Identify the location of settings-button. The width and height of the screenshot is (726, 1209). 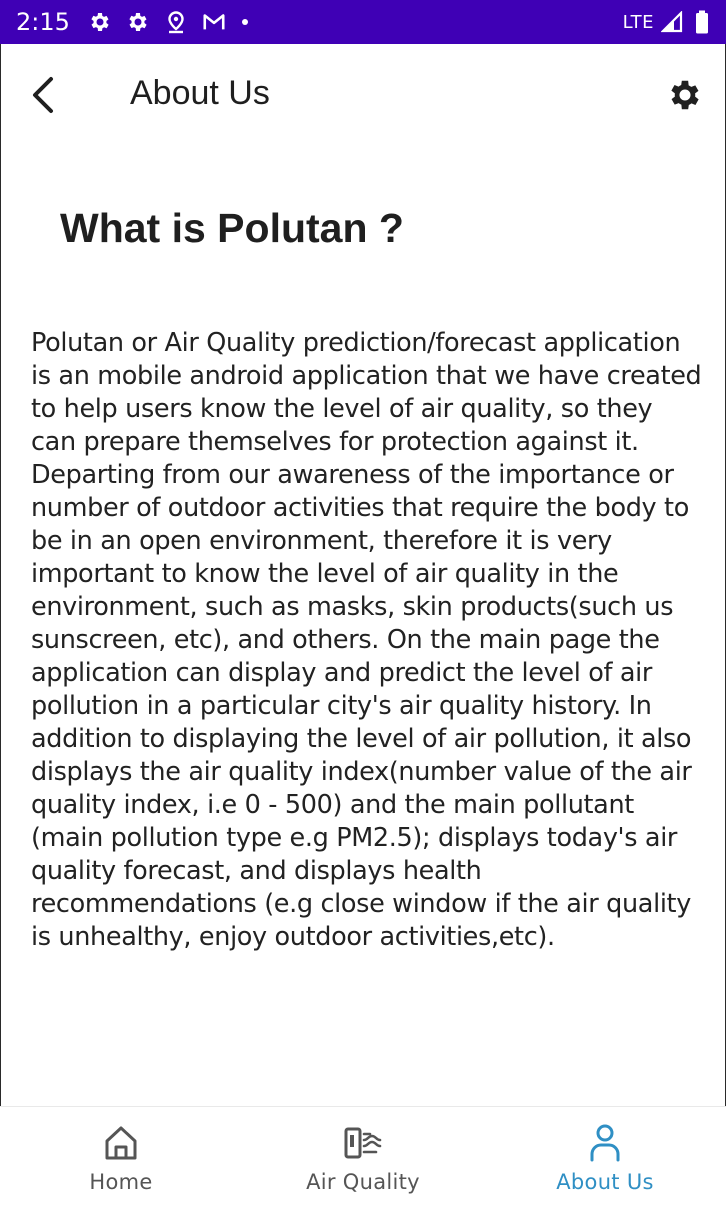
(685, 95).